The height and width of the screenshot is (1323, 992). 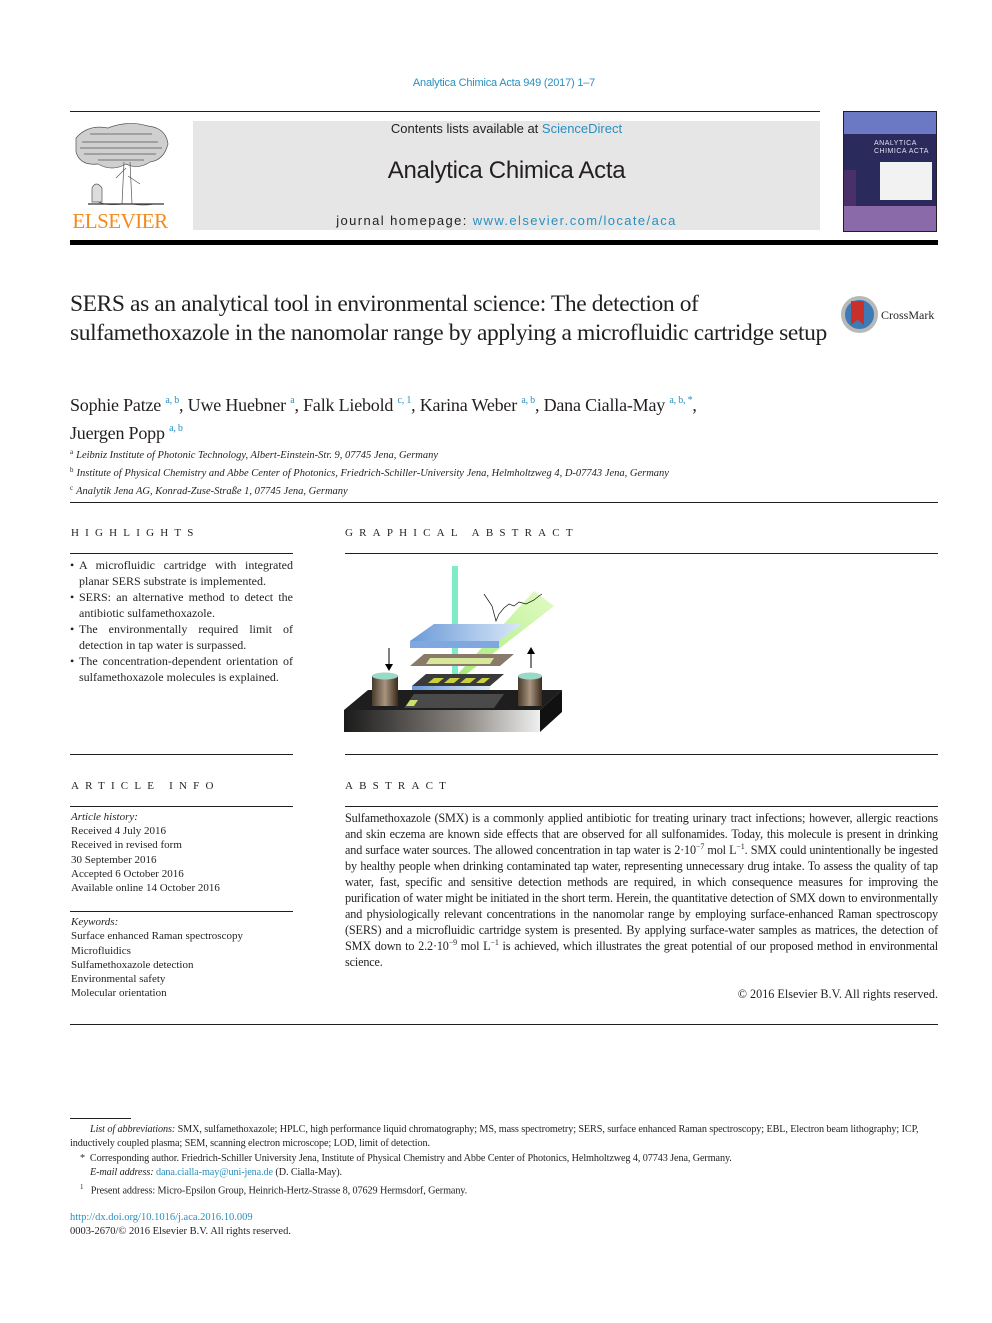 I want to click on abstract-heading: ABSTRACT, so click(x=399, y=786).